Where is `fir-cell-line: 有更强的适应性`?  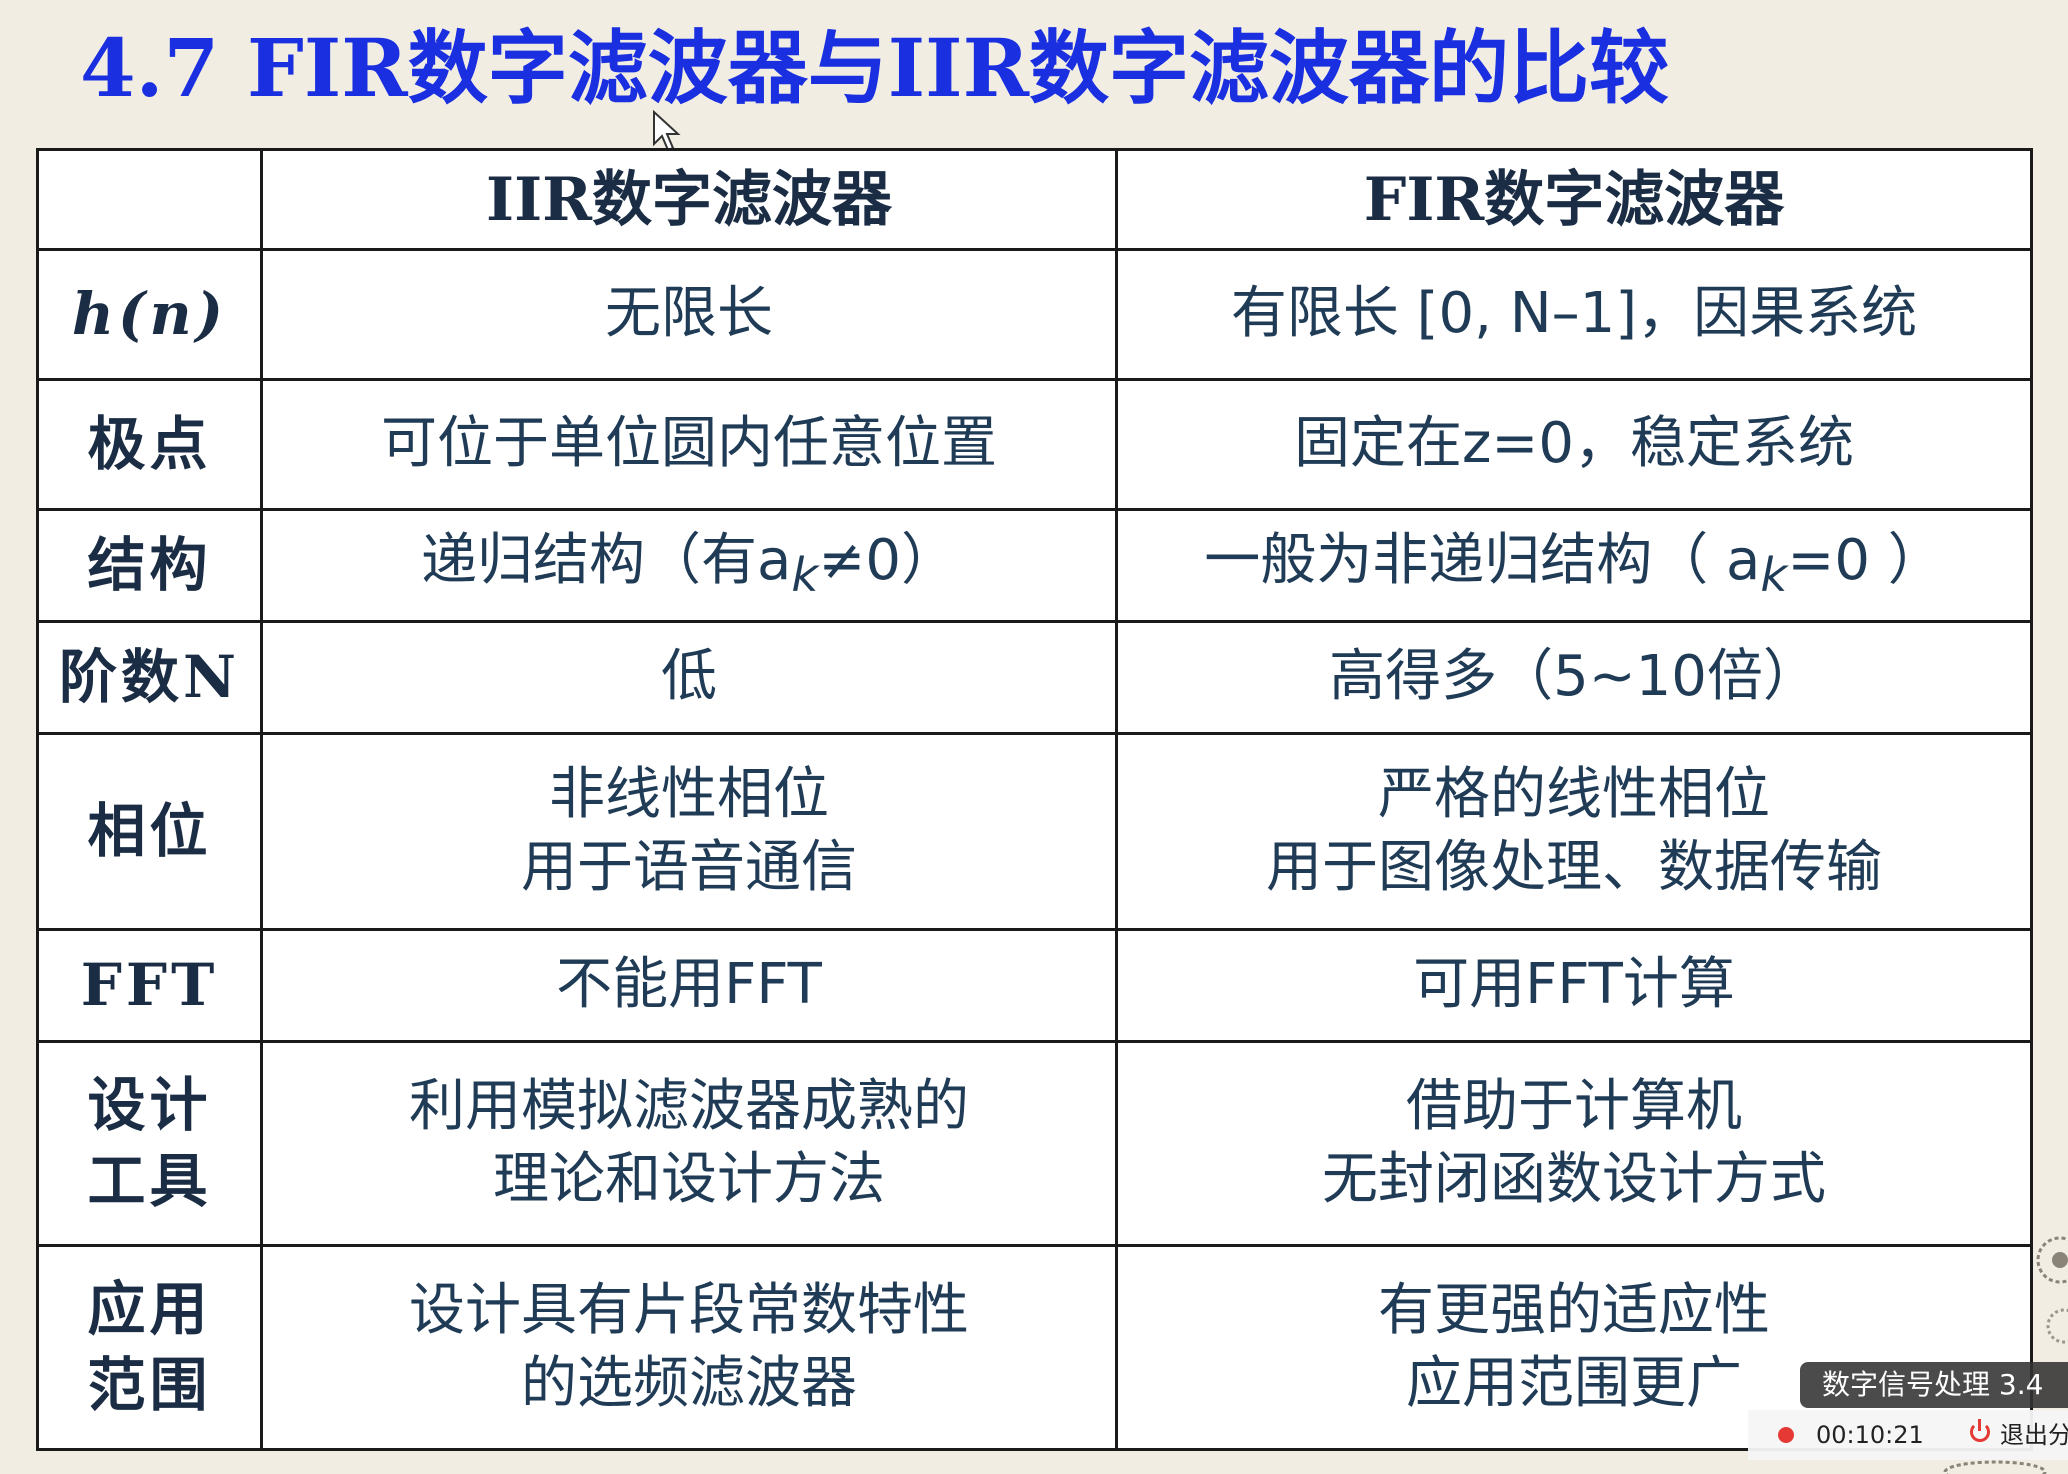
fir-cell-line: 有更强的适应性 is located at coordinates (1574, 1310).